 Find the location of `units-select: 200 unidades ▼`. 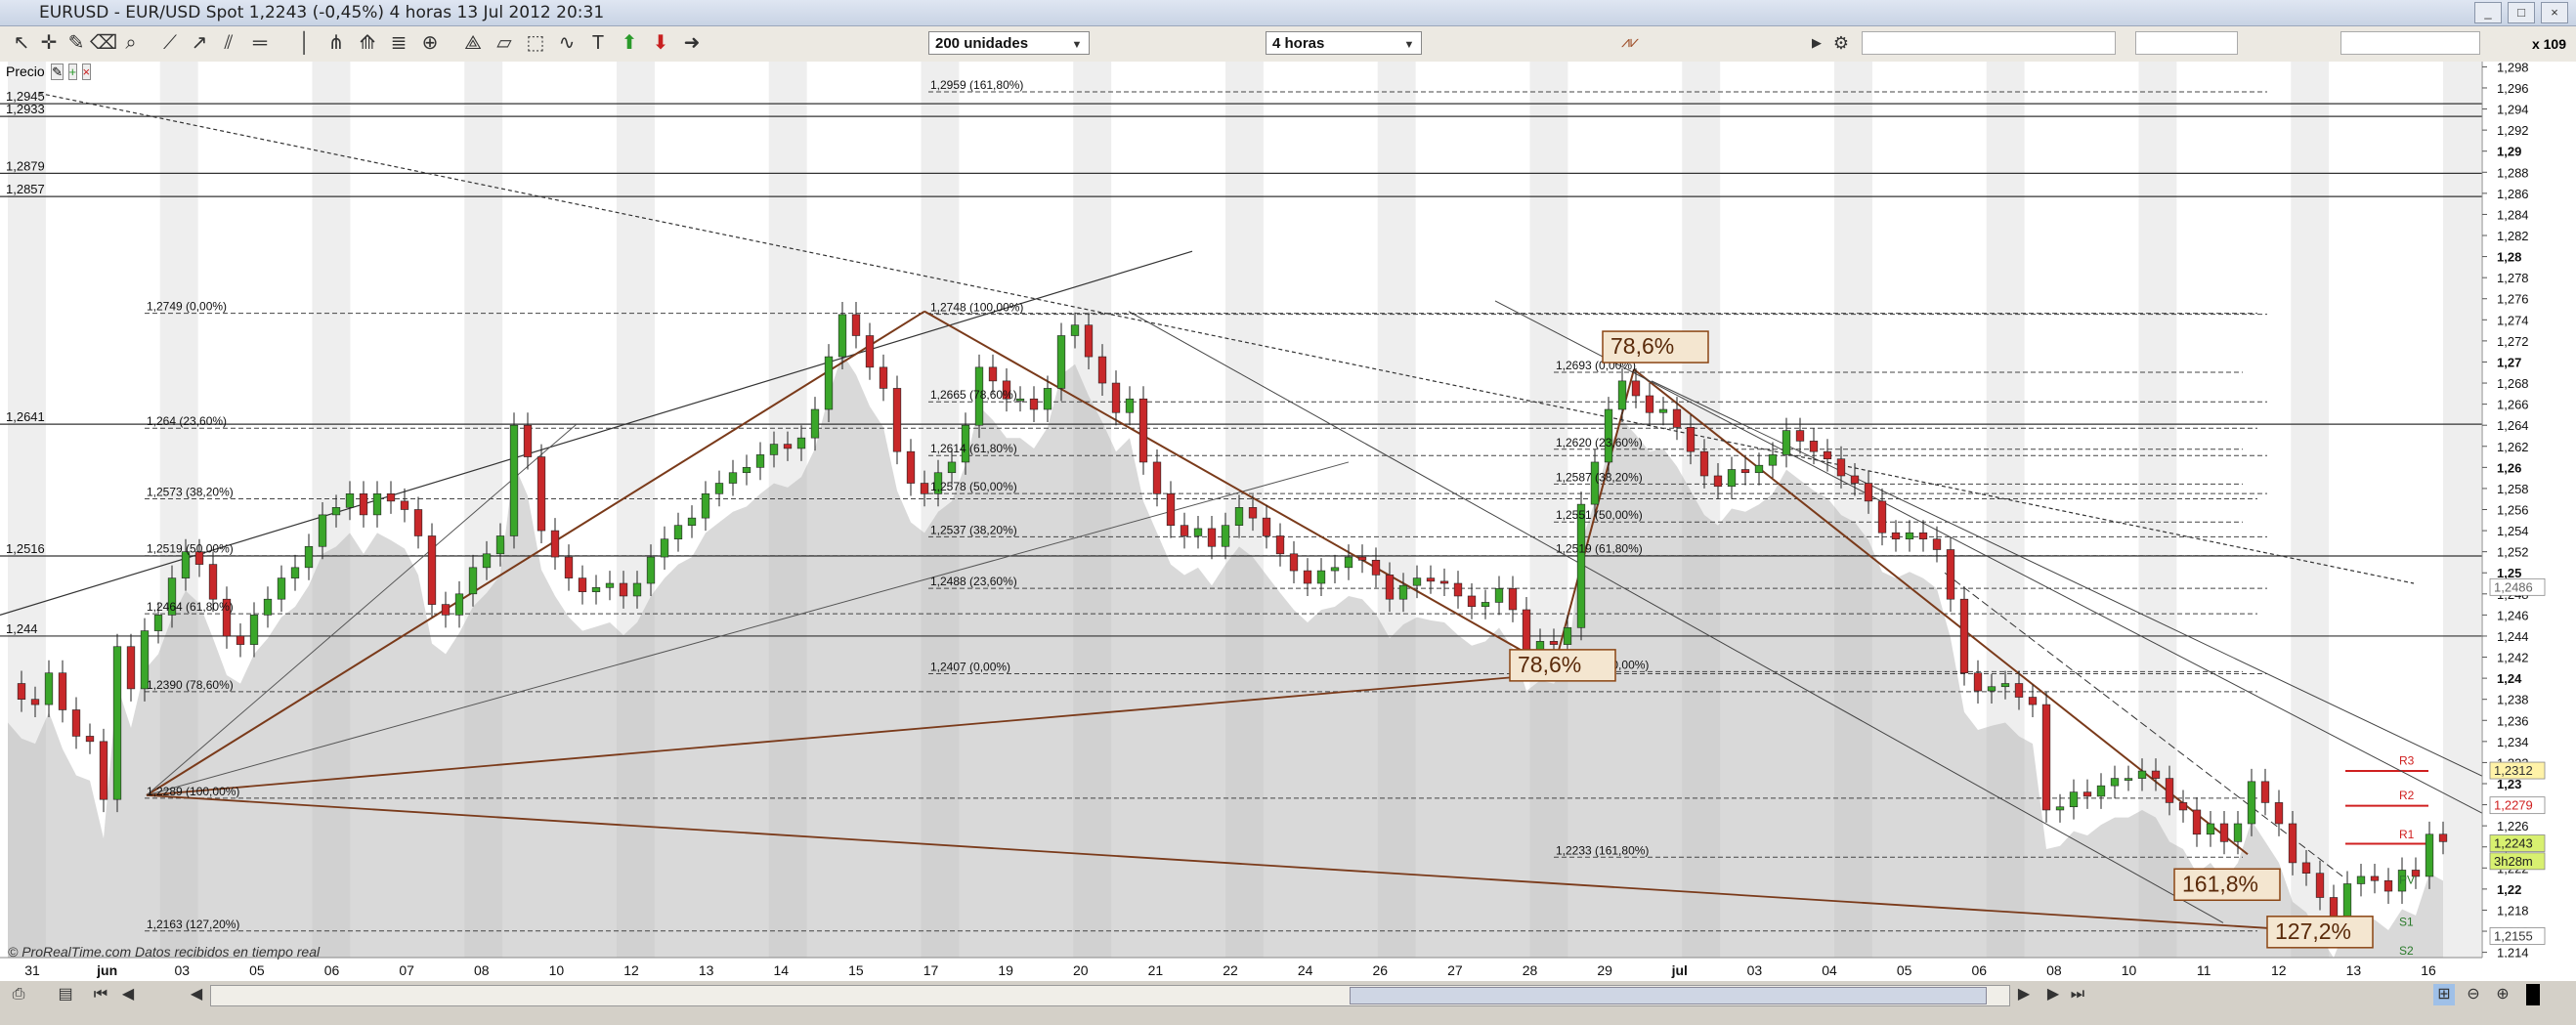

units-select: 200 unidades ▼ is located at coordinates (1009, 43).